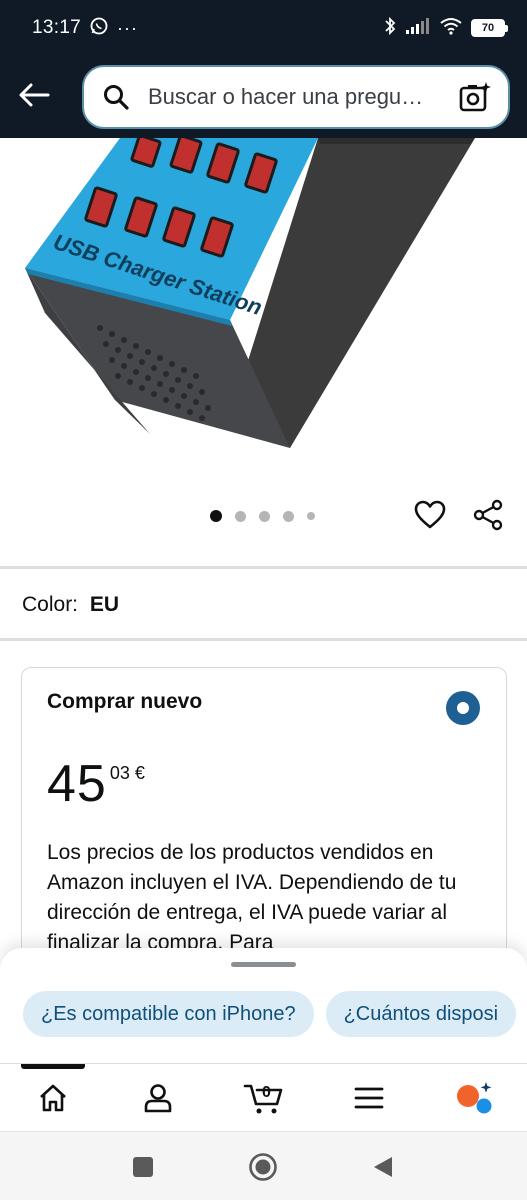  I want to click on back-button, so click(34, 97).